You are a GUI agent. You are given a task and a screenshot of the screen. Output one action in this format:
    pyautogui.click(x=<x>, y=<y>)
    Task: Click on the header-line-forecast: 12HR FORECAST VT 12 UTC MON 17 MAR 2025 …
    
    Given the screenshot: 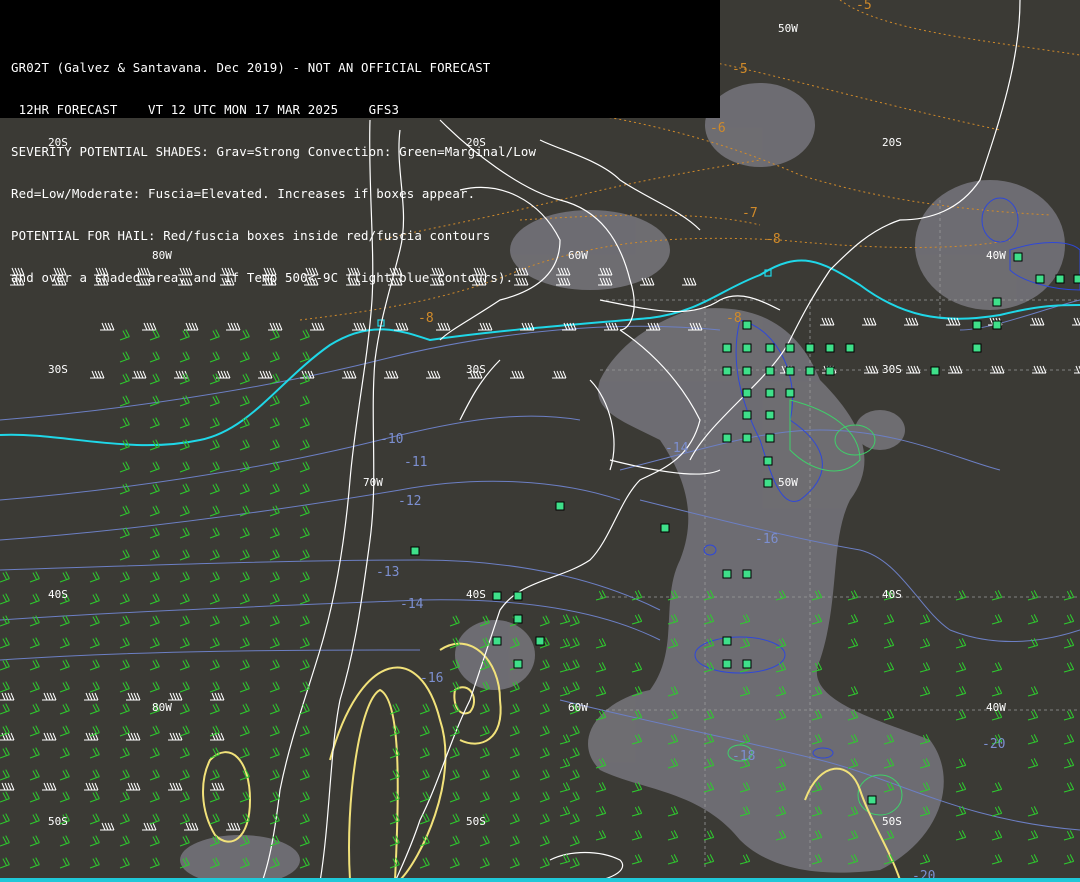 What is the action you would take?
    pyautogui.click(x=205, y=110)
    